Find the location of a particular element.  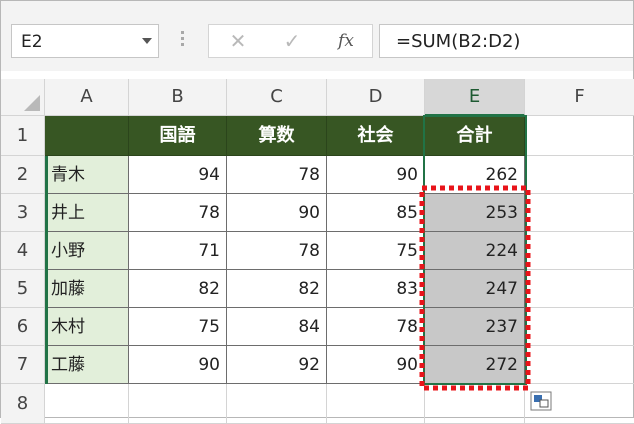

score-cell: 224 is located at coordinates (475, 251).